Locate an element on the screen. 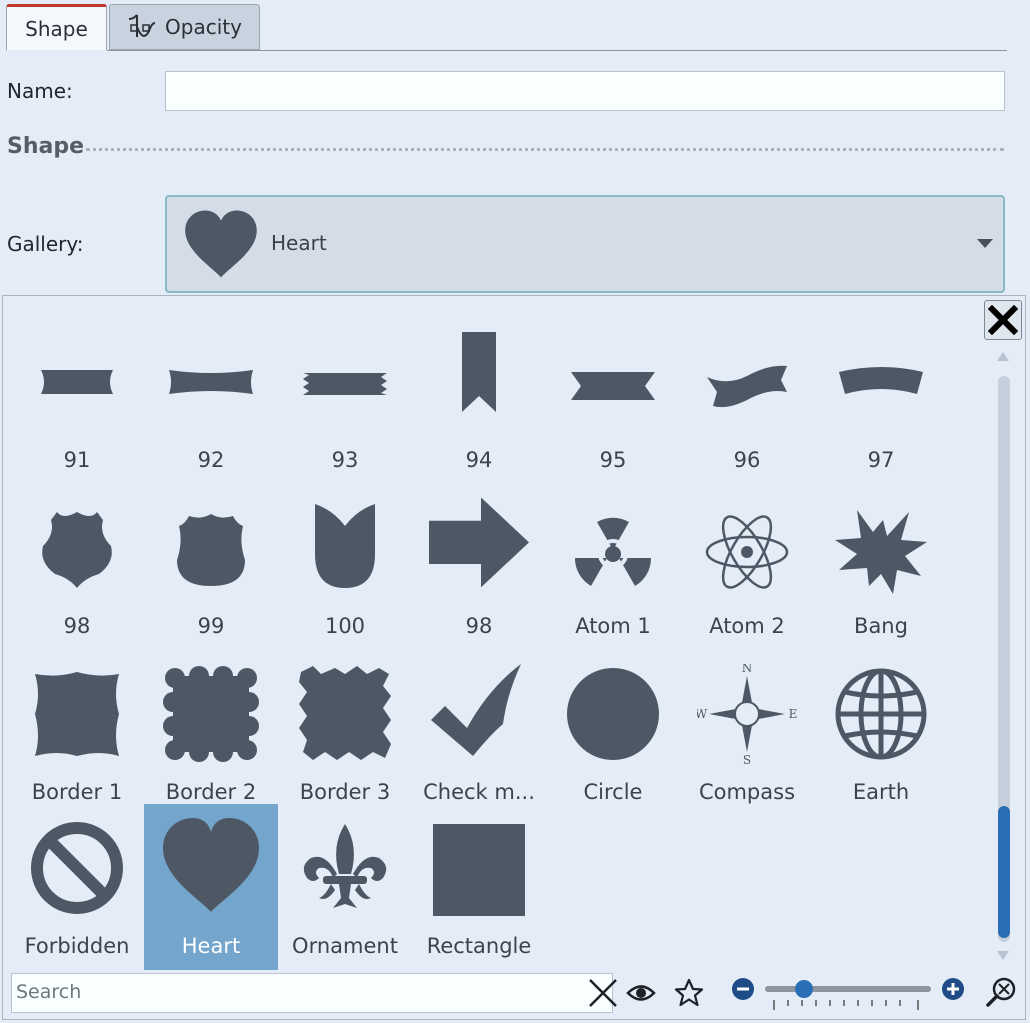 This screenshot has height=1023, width=1030. gallery-item-label: Ornament is located at coordinates (345, 946).